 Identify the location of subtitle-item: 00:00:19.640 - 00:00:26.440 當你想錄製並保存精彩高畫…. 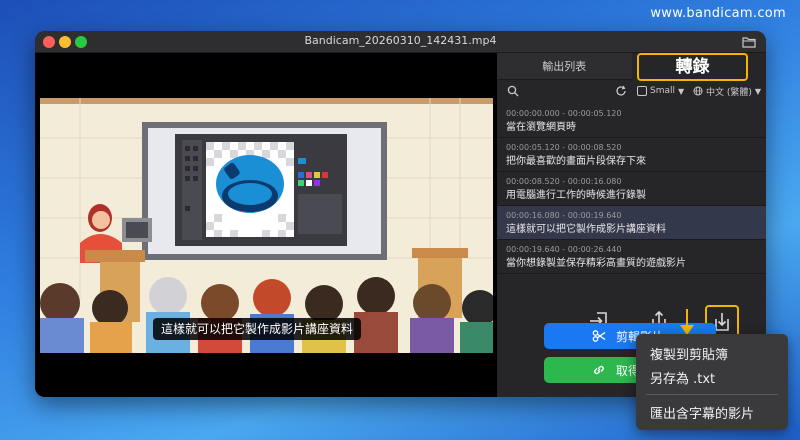
(631, 257).